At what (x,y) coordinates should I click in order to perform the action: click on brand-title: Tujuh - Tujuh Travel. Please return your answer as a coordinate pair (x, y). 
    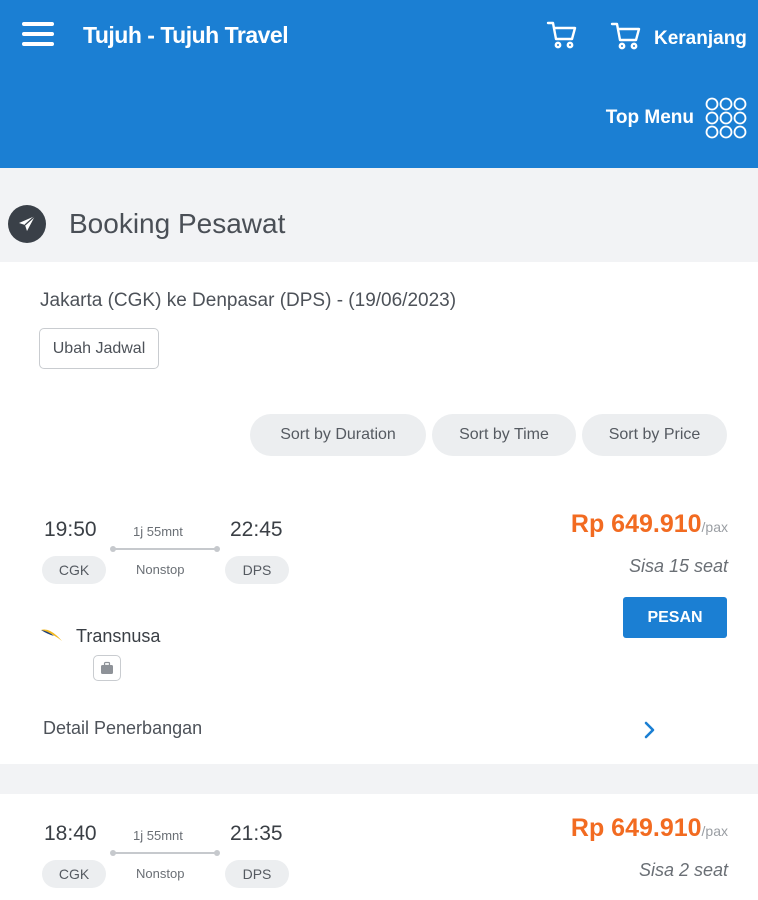
    Looking at the image, I should click on (186, 35).